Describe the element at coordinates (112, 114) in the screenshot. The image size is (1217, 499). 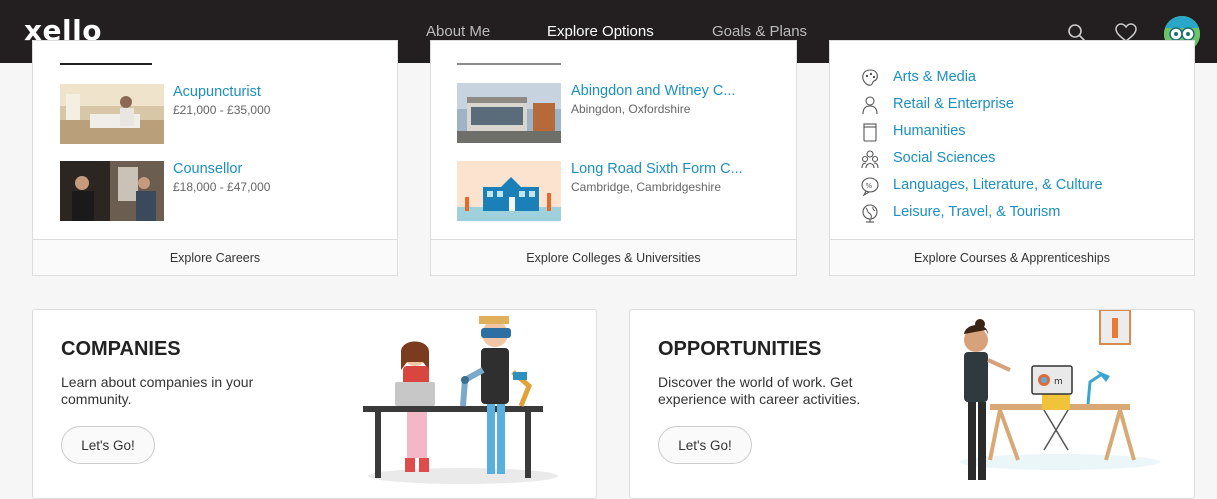
I see `acupuncturist-thumbnail` at that location.